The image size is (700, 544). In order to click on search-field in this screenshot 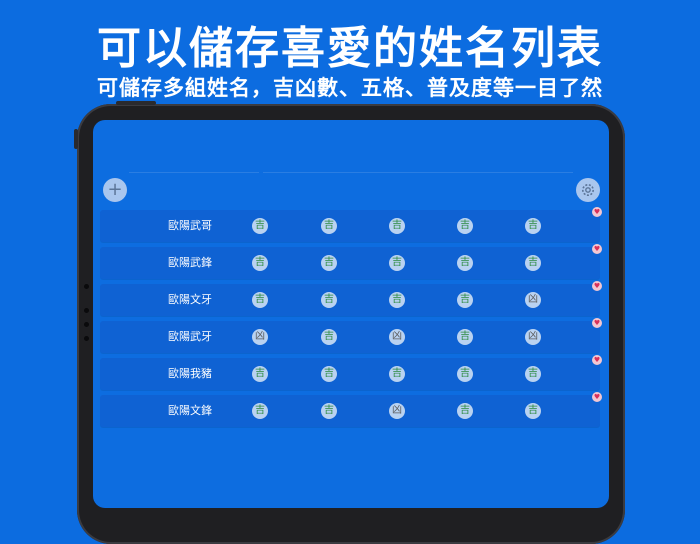, I will do `click(418, 188)`.